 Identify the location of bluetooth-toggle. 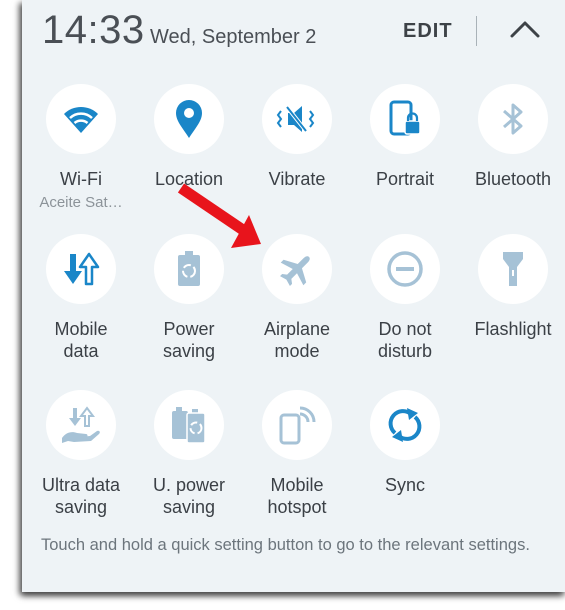
(513, 119).